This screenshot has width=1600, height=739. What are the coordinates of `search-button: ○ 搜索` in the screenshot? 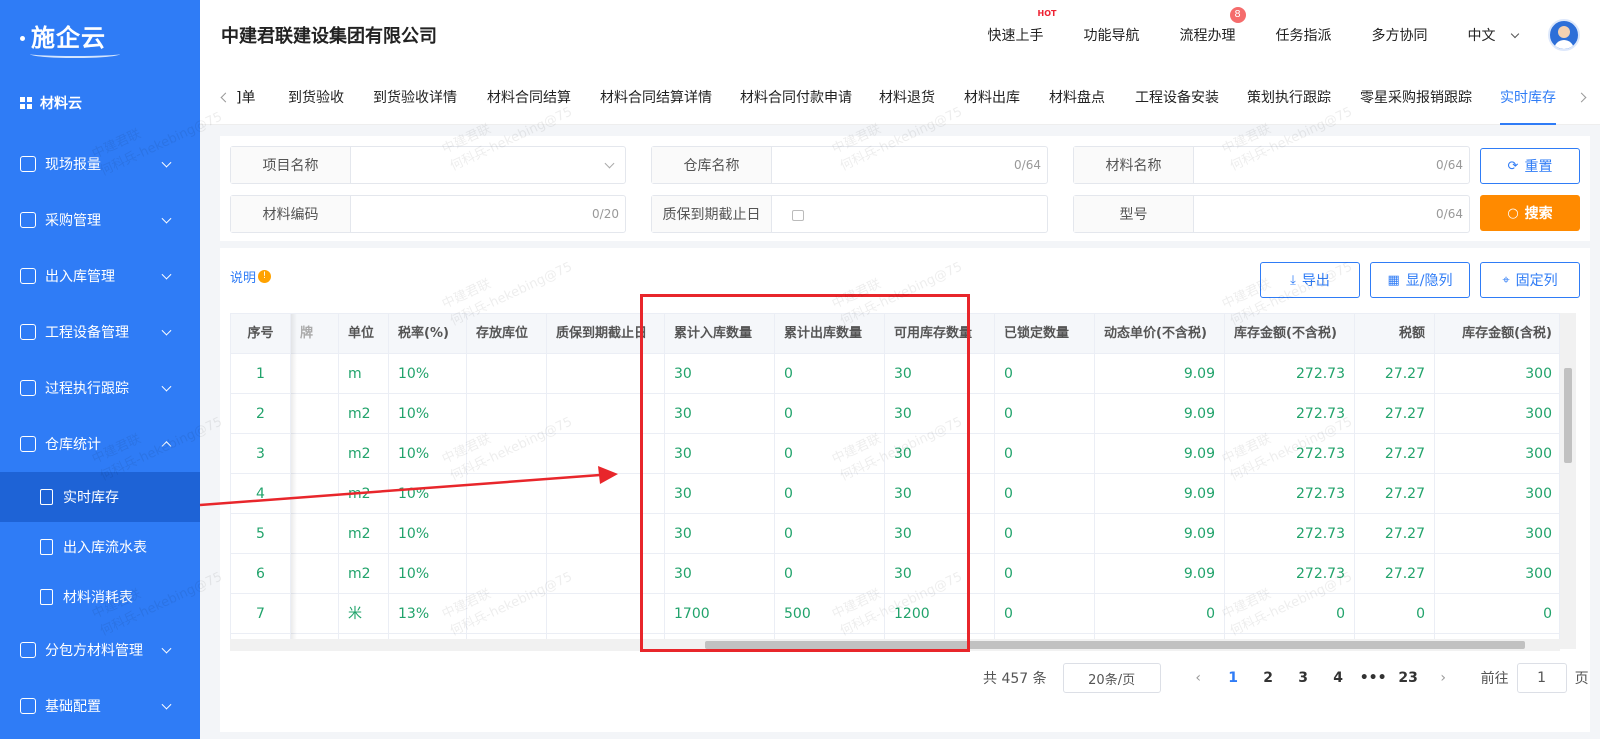 It's located at (1530, 213).